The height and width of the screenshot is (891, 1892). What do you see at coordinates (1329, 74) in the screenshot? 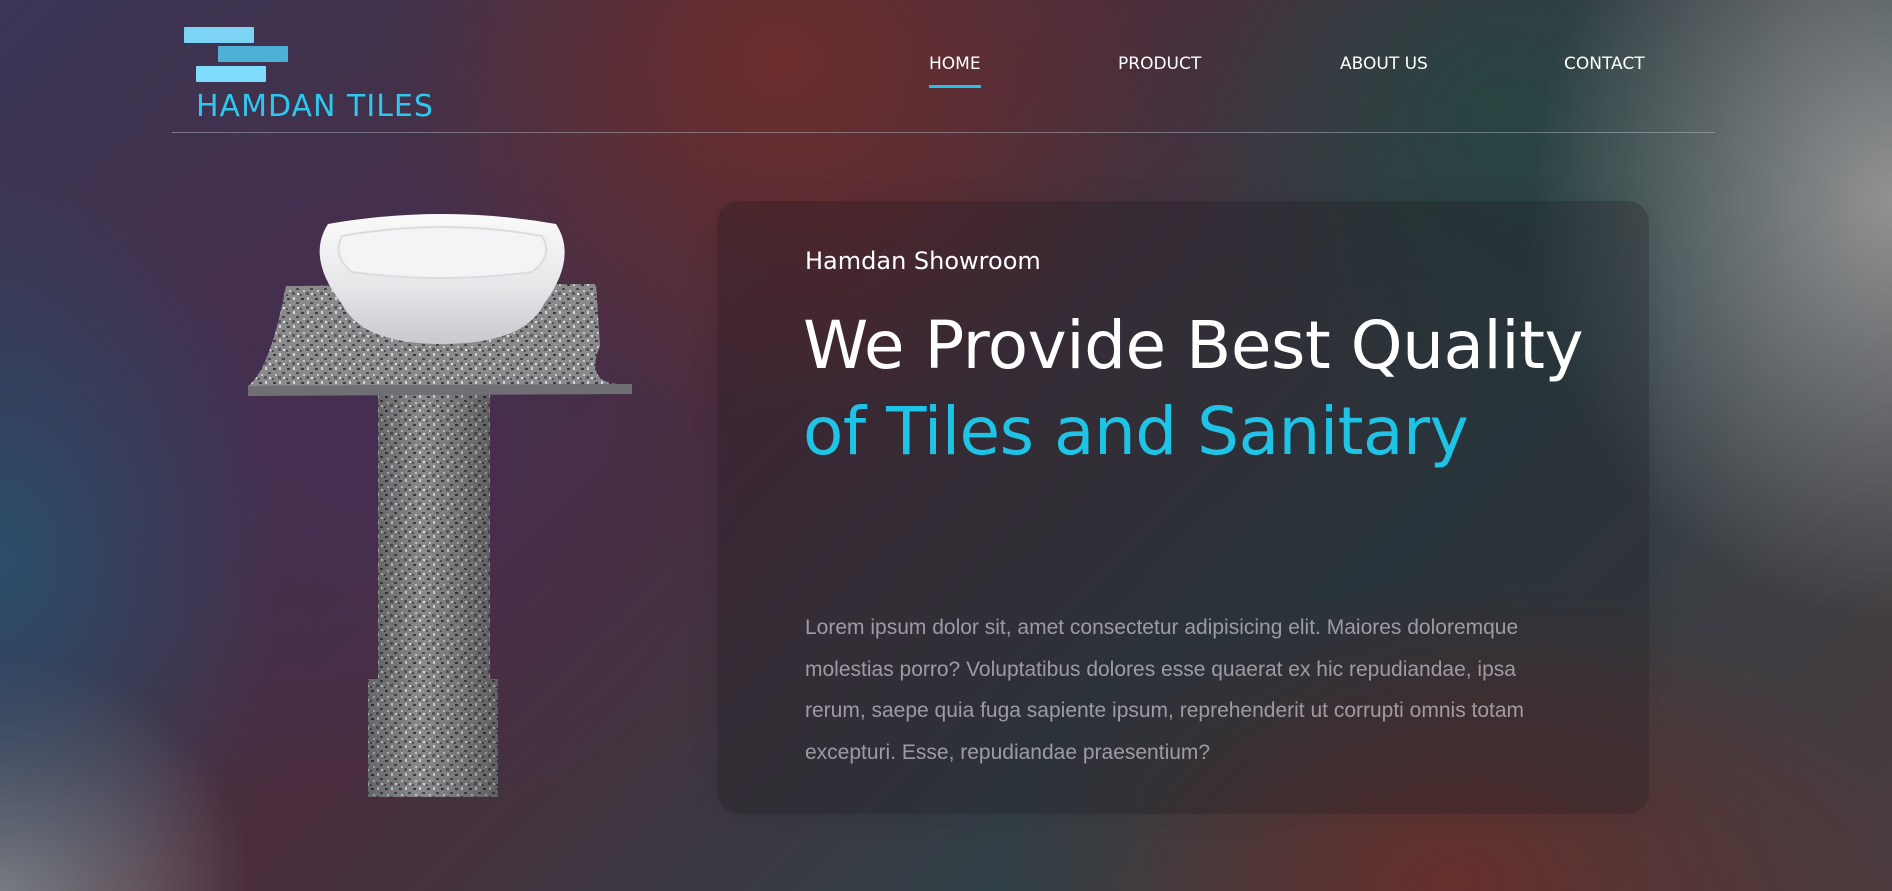
I see `main-nav: HOME PRODUCT ABOUT US CONTACT` at bounding box center [1329, 74].